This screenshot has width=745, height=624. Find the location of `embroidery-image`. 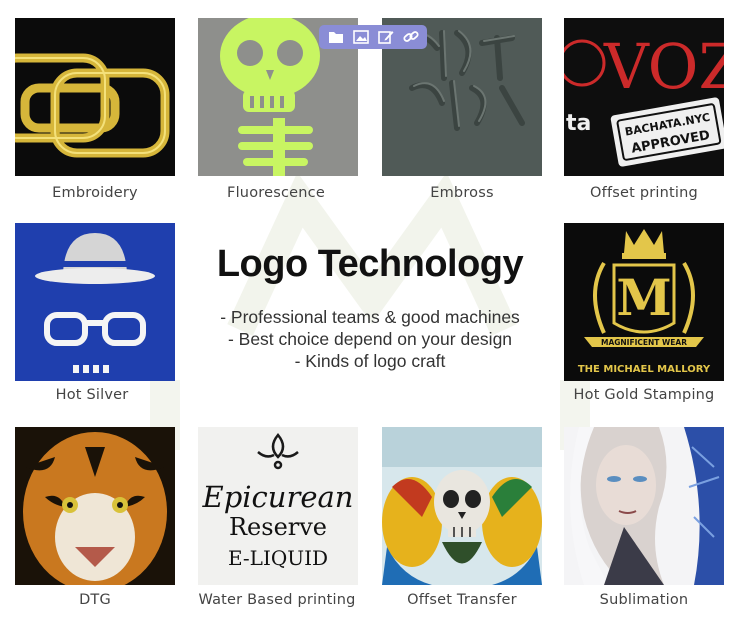

embroidery-image is located at coordinates (95, 97).